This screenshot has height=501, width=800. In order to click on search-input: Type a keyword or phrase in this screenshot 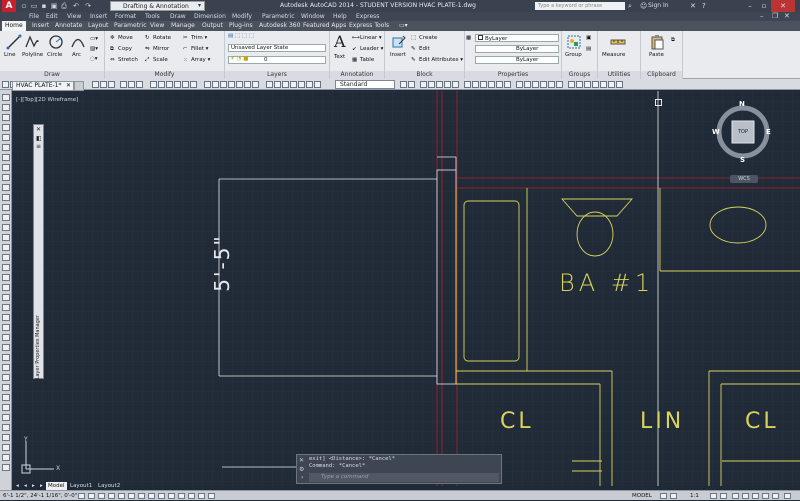, I will do `click(580, 6)`.